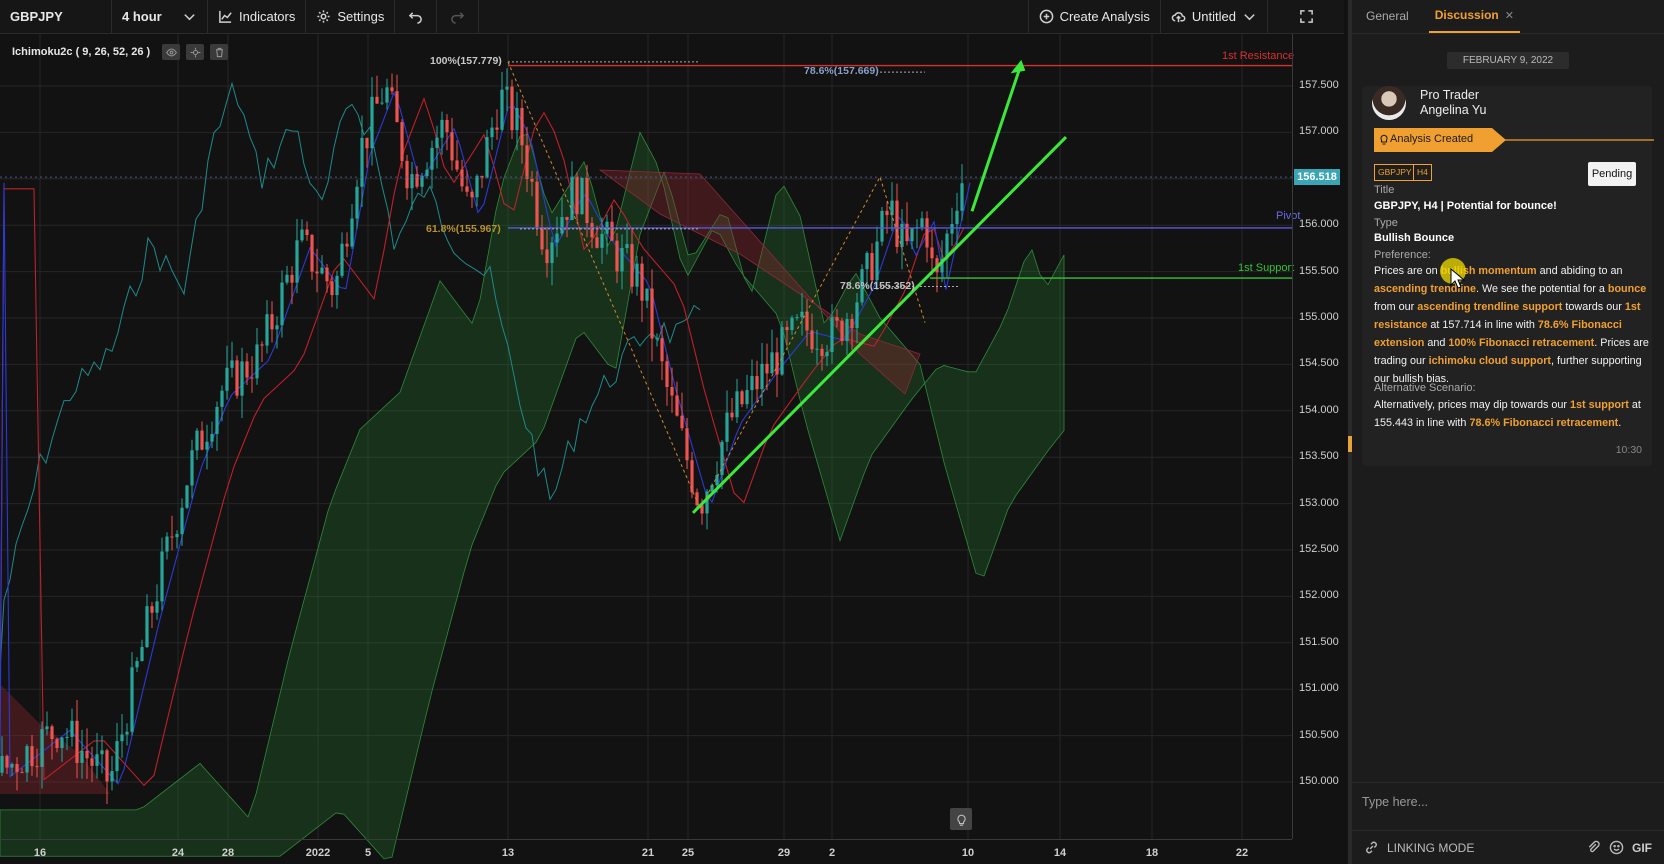  What do you see at coordinates (1319, 85) in the screenshot?
I see `price-tick: 157.500` at bounding box center [1319, 85].